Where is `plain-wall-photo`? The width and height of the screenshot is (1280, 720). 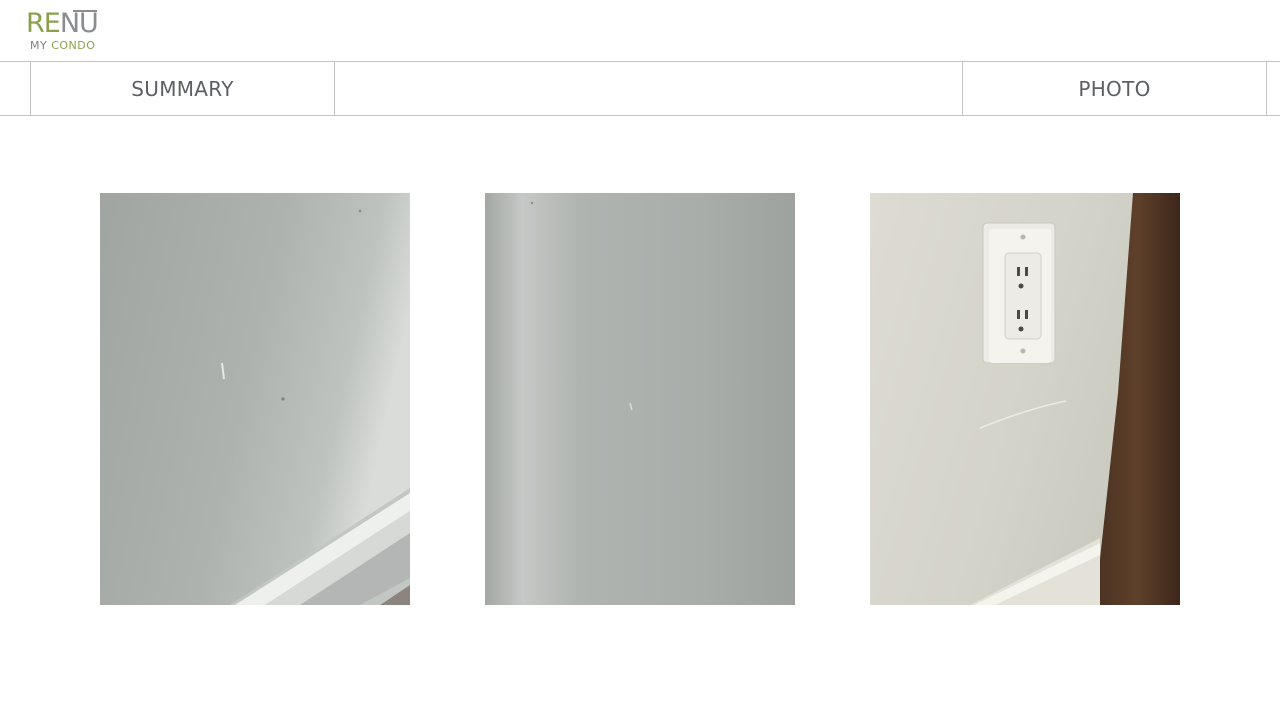
plain-wall-photo is located at coordinates (640, 399).